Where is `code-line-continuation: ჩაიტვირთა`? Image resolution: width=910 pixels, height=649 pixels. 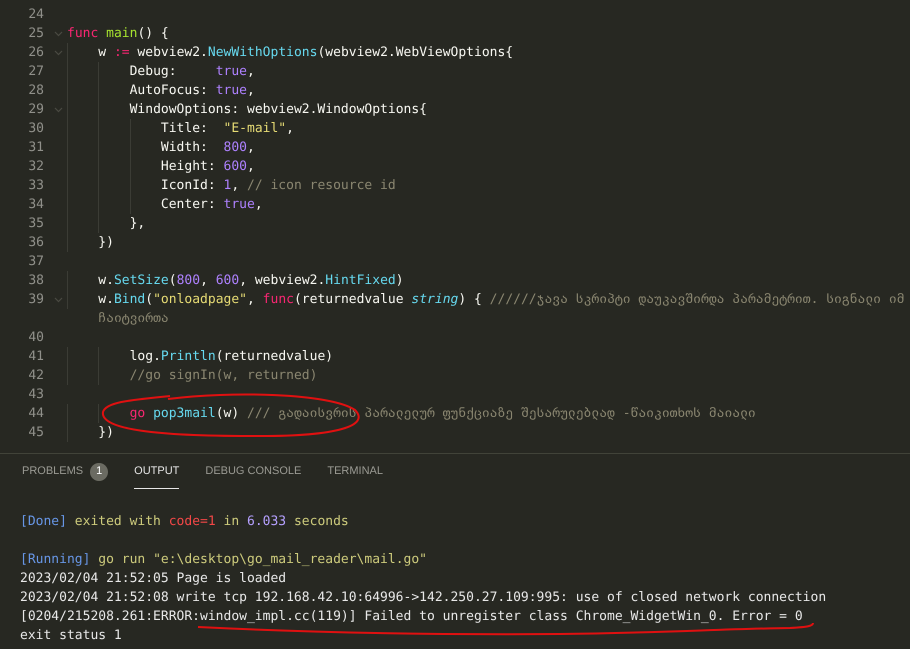
code-line-continuation: ჩაიტვირთა is located at coordinates (133, 319).